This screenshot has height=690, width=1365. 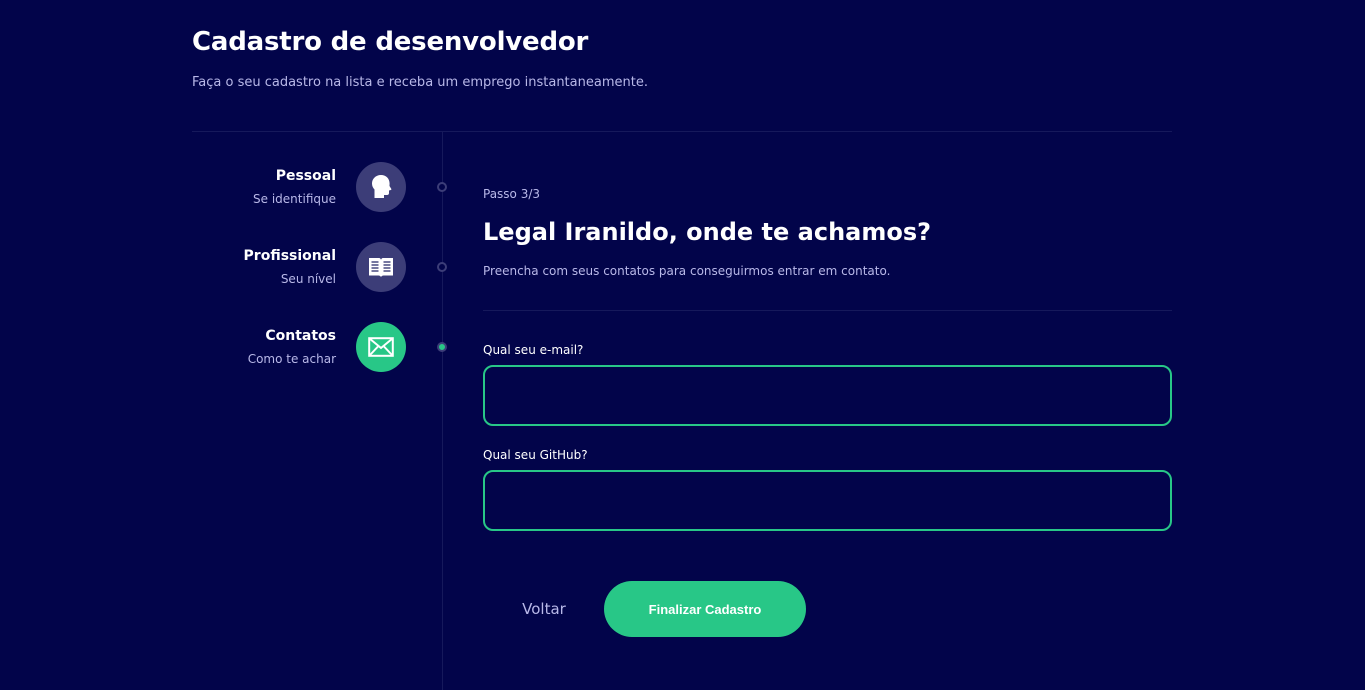 I want to click on person-head-icon, so click(x=382, y=186).